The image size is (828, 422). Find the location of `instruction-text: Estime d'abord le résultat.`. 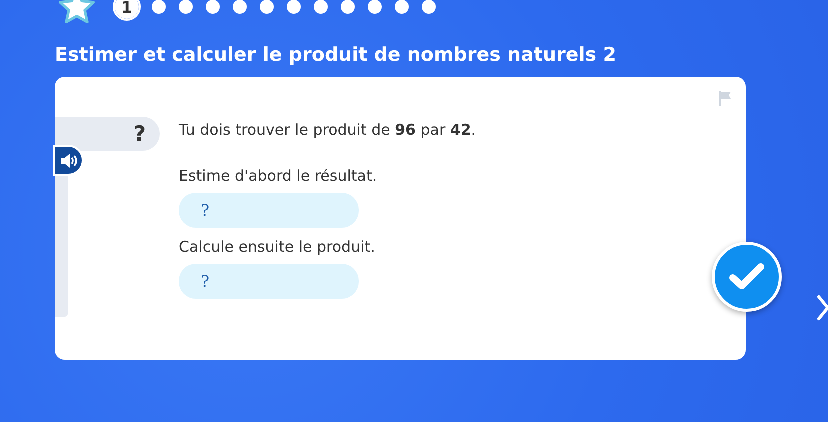

instruction-text: Estime d'abord le résultat. is located at coordinates (278, 176).